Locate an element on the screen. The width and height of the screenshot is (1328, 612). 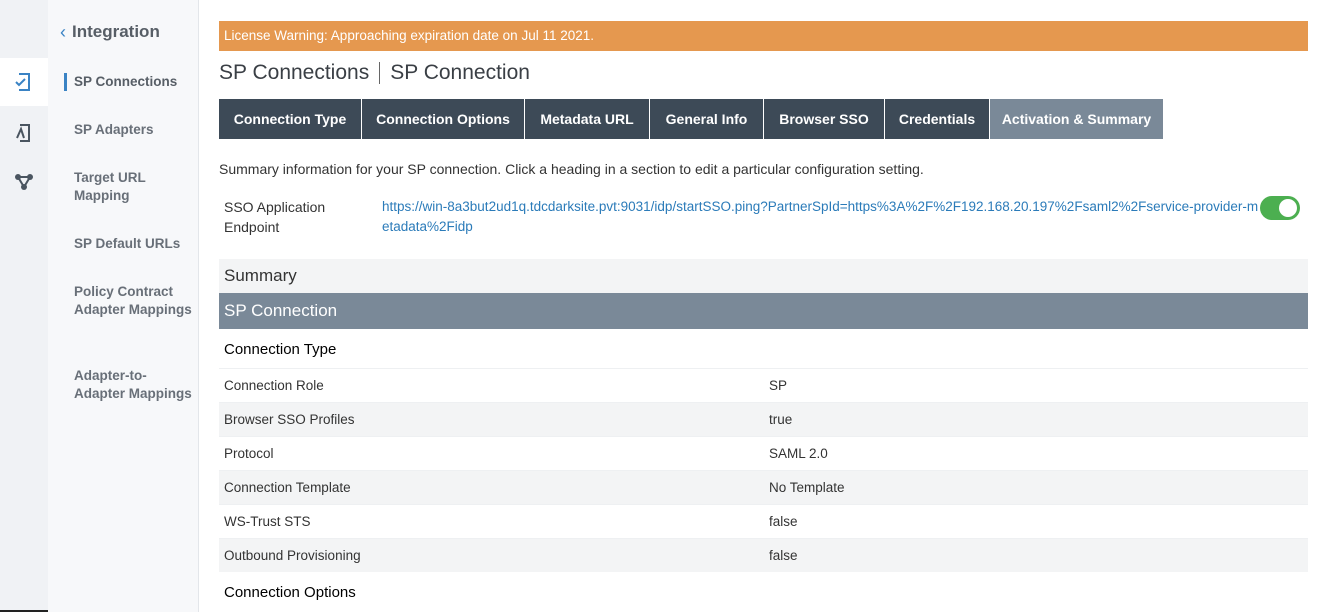
row-value: SAML 2.0 is located at coordinates (798, 453).